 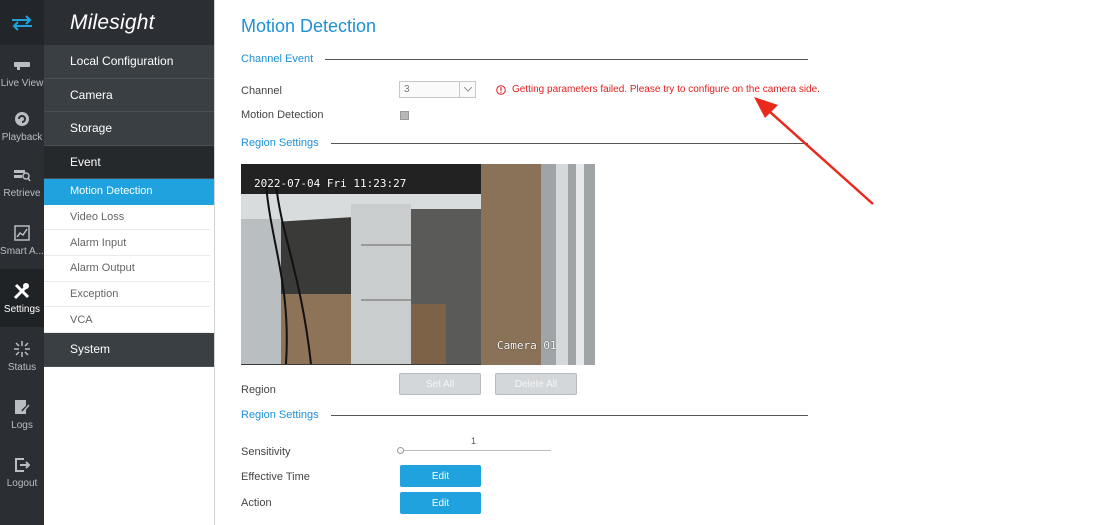 What do you see at coordinates (474, 441) in the screenshot?
I see `sensitivity-value: 1` at bounding box center [474, 441].